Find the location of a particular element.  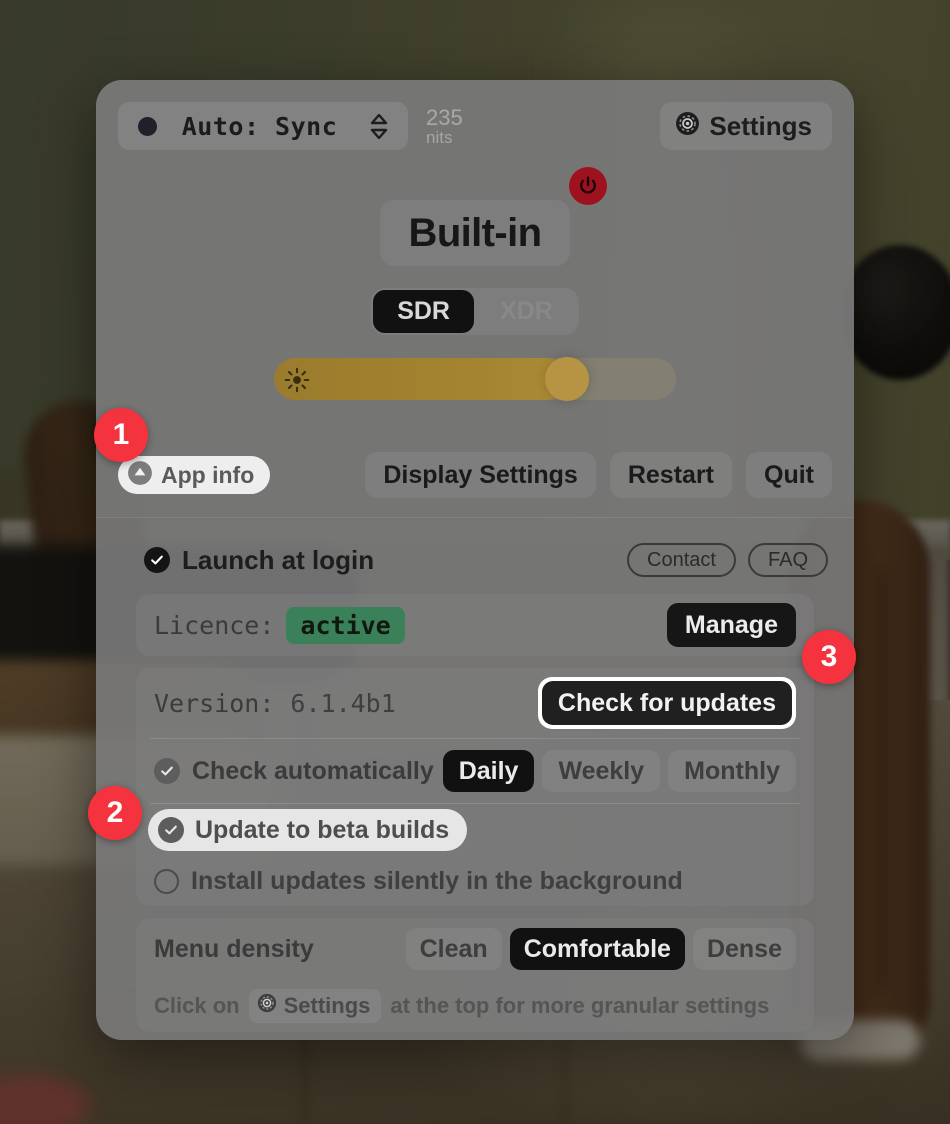

version-row: Version: 6.1.4b1 Check for updates is located at coordinates (475, 703).